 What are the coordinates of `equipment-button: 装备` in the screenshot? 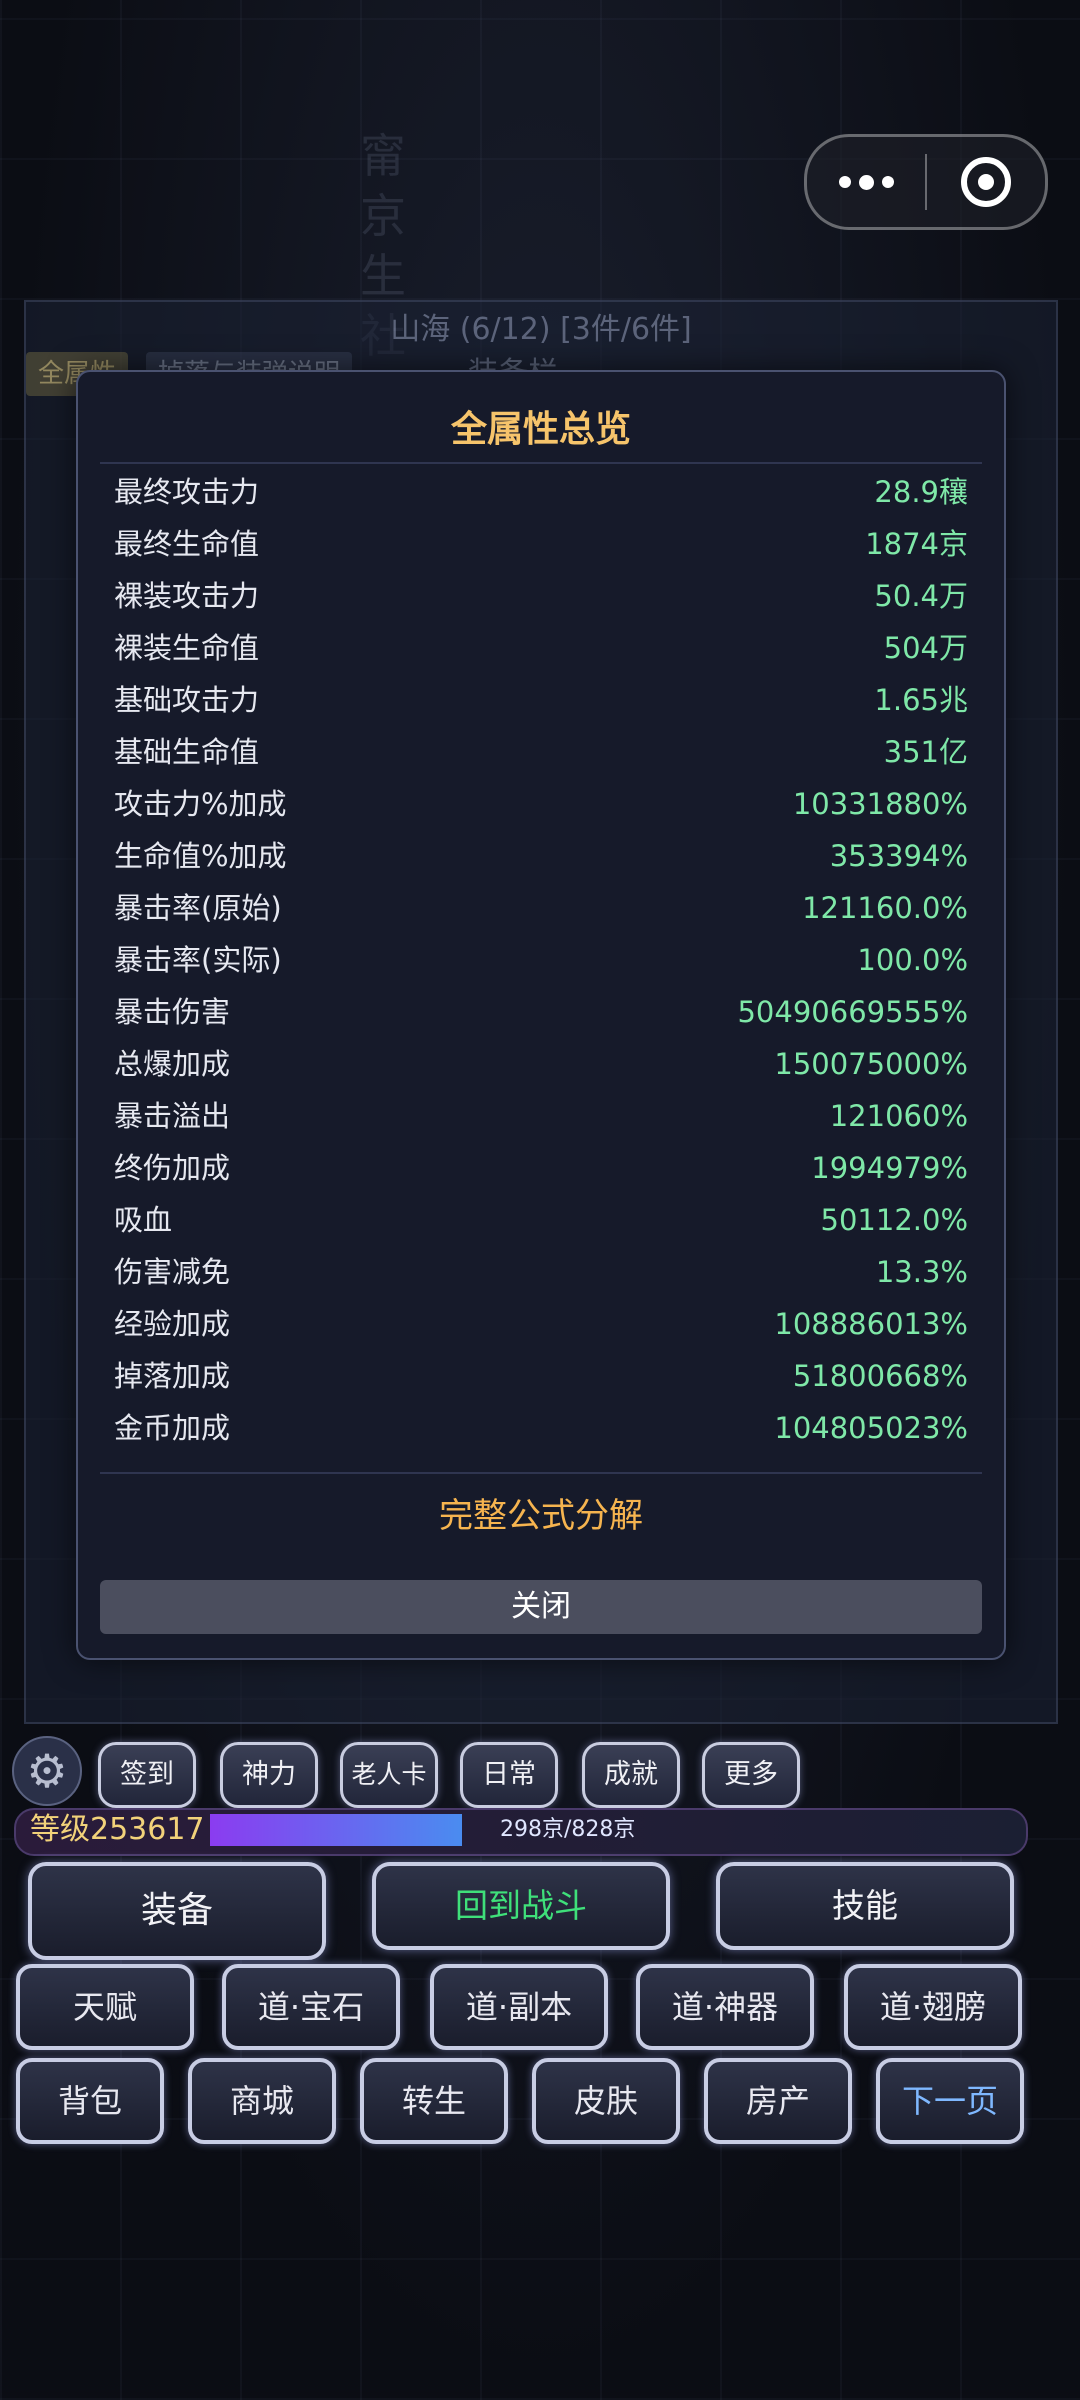 It's located at (177, 1911).